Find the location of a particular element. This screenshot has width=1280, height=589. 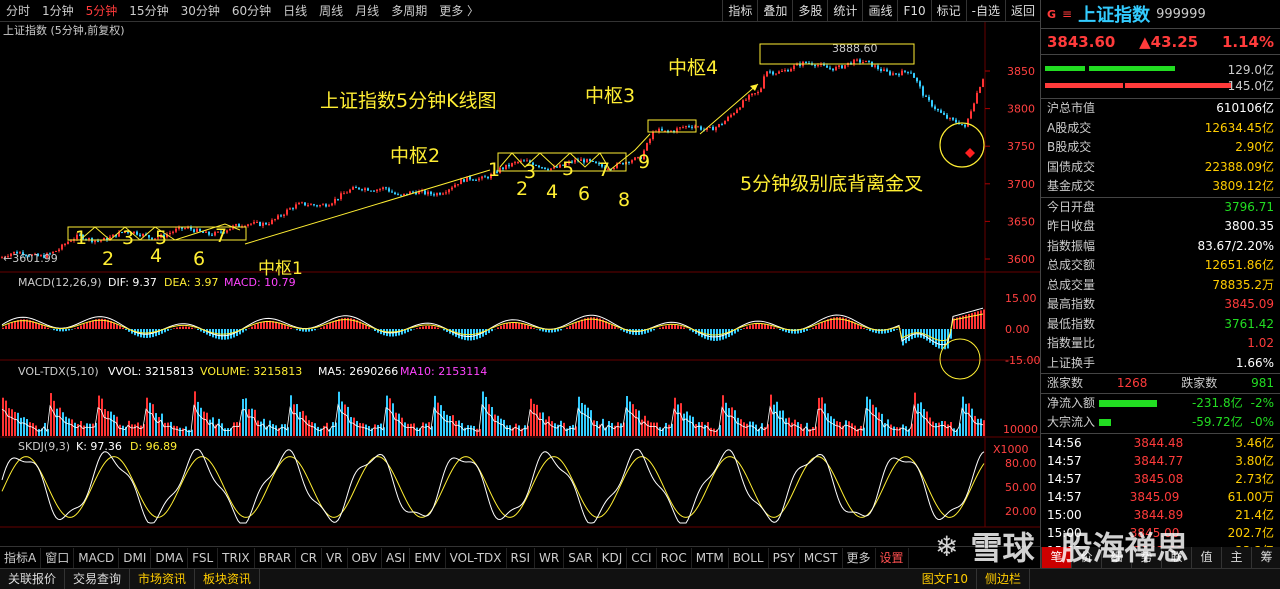

indicator-tab-17: KDJ is located at coordinates (613, 557).